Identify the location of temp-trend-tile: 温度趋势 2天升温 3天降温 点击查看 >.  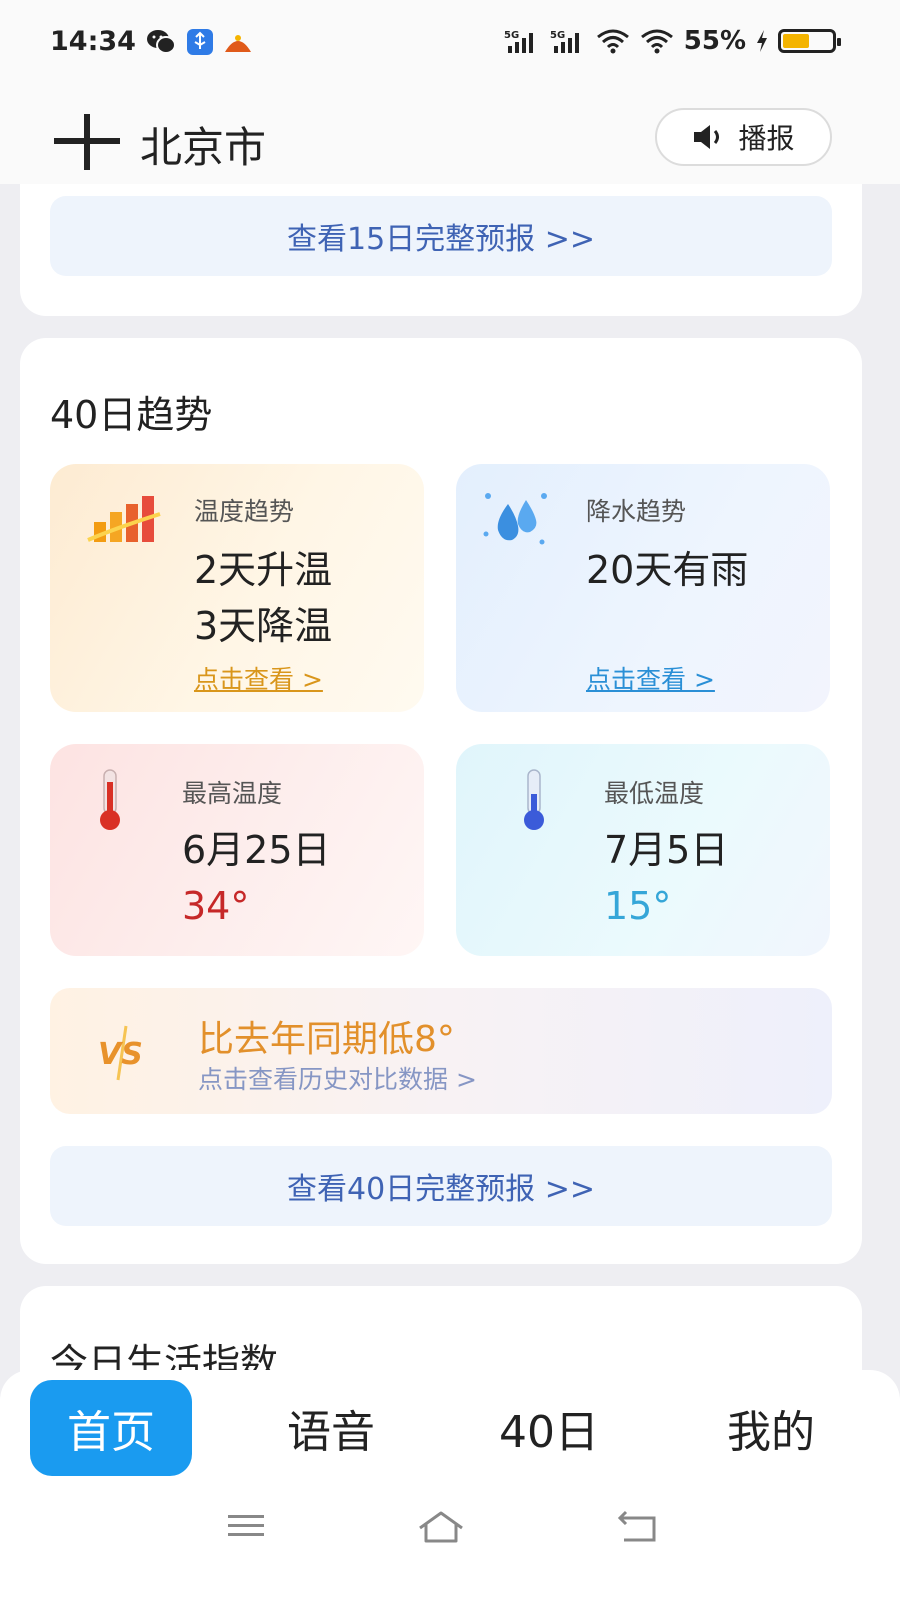
(237, 588).